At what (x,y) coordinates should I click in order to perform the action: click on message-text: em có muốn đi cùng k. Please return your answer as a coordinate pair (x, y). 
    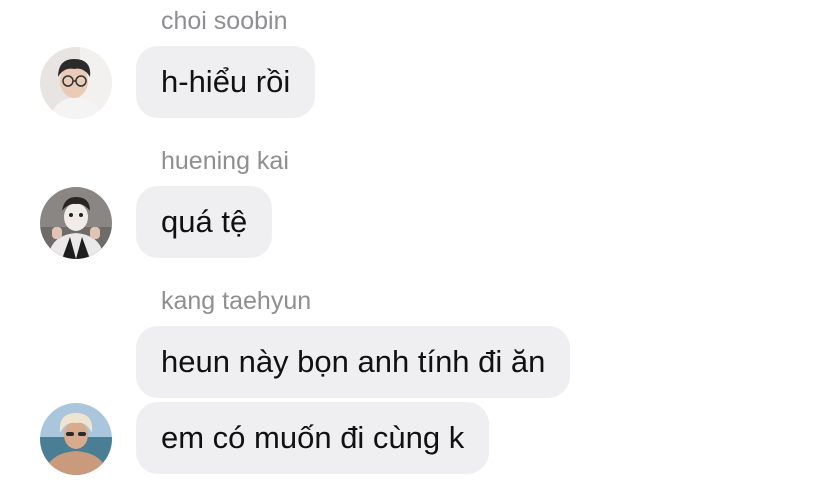
    Looking at the image, I should click on (313, 437).